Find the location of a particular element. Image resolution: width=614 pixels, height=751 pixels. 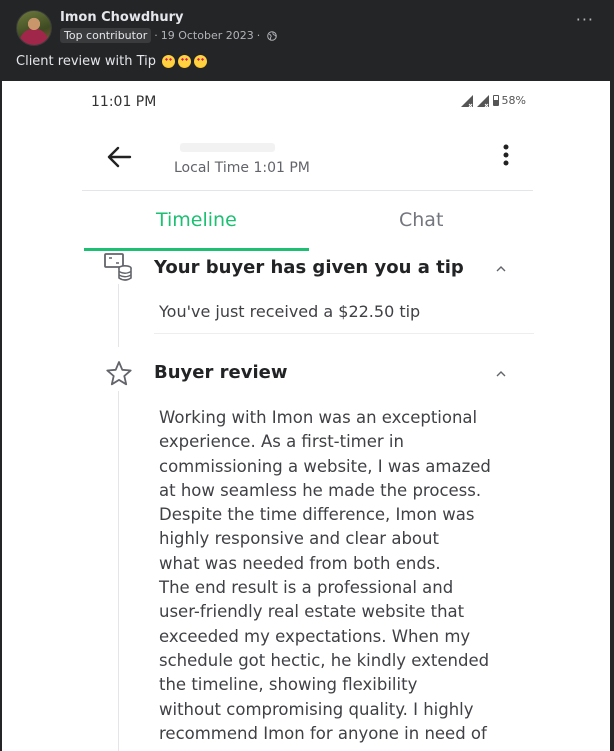

row-divider is located at coordinates (344, 333).